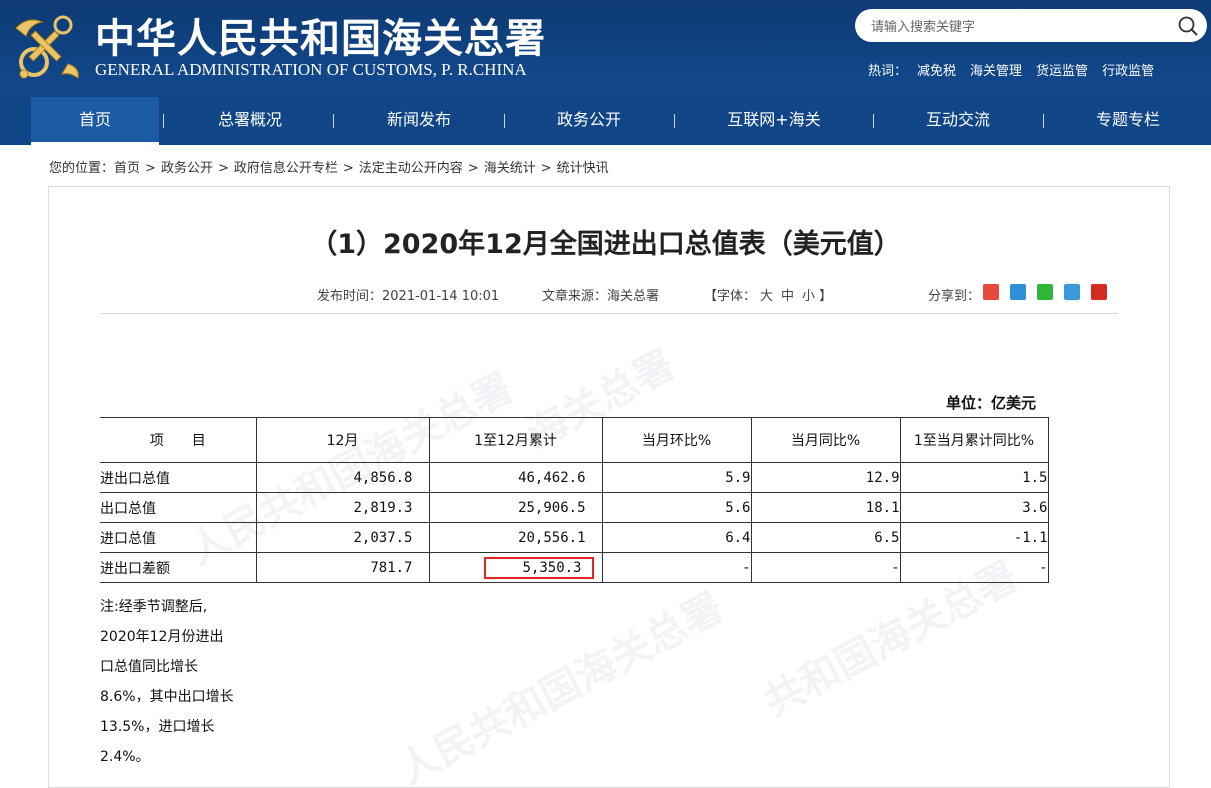 Image resolution: width=1211 pixels, height=788 pixels. What do you see at coordinates (125, 757) in the screenshot?
I see `note-line: 2.4%。` at bounding box center [125, 757].